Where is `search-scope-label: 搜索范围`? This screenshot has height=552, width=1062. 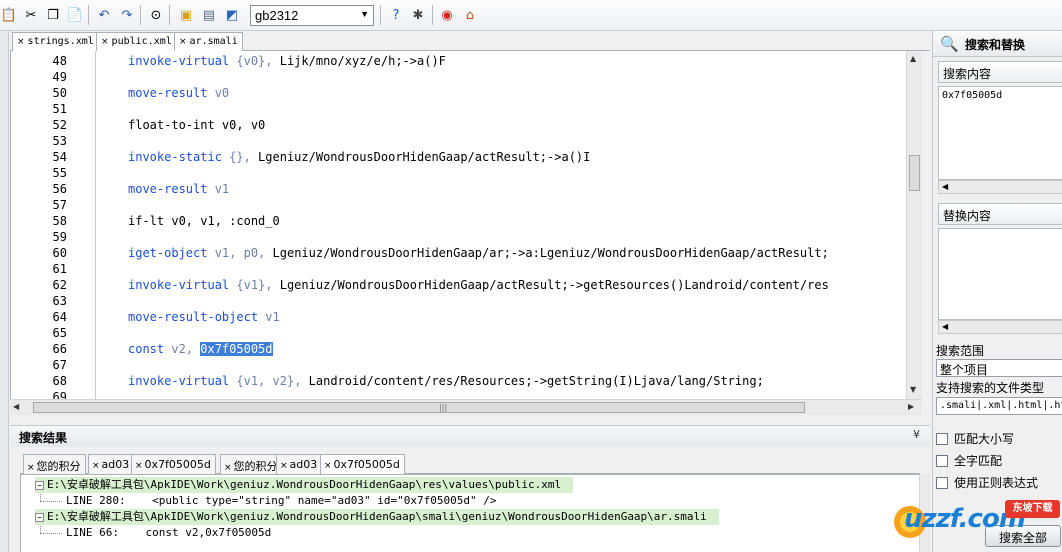
search-scope-label: 搜索范围 is located at coordinates (960, 351).